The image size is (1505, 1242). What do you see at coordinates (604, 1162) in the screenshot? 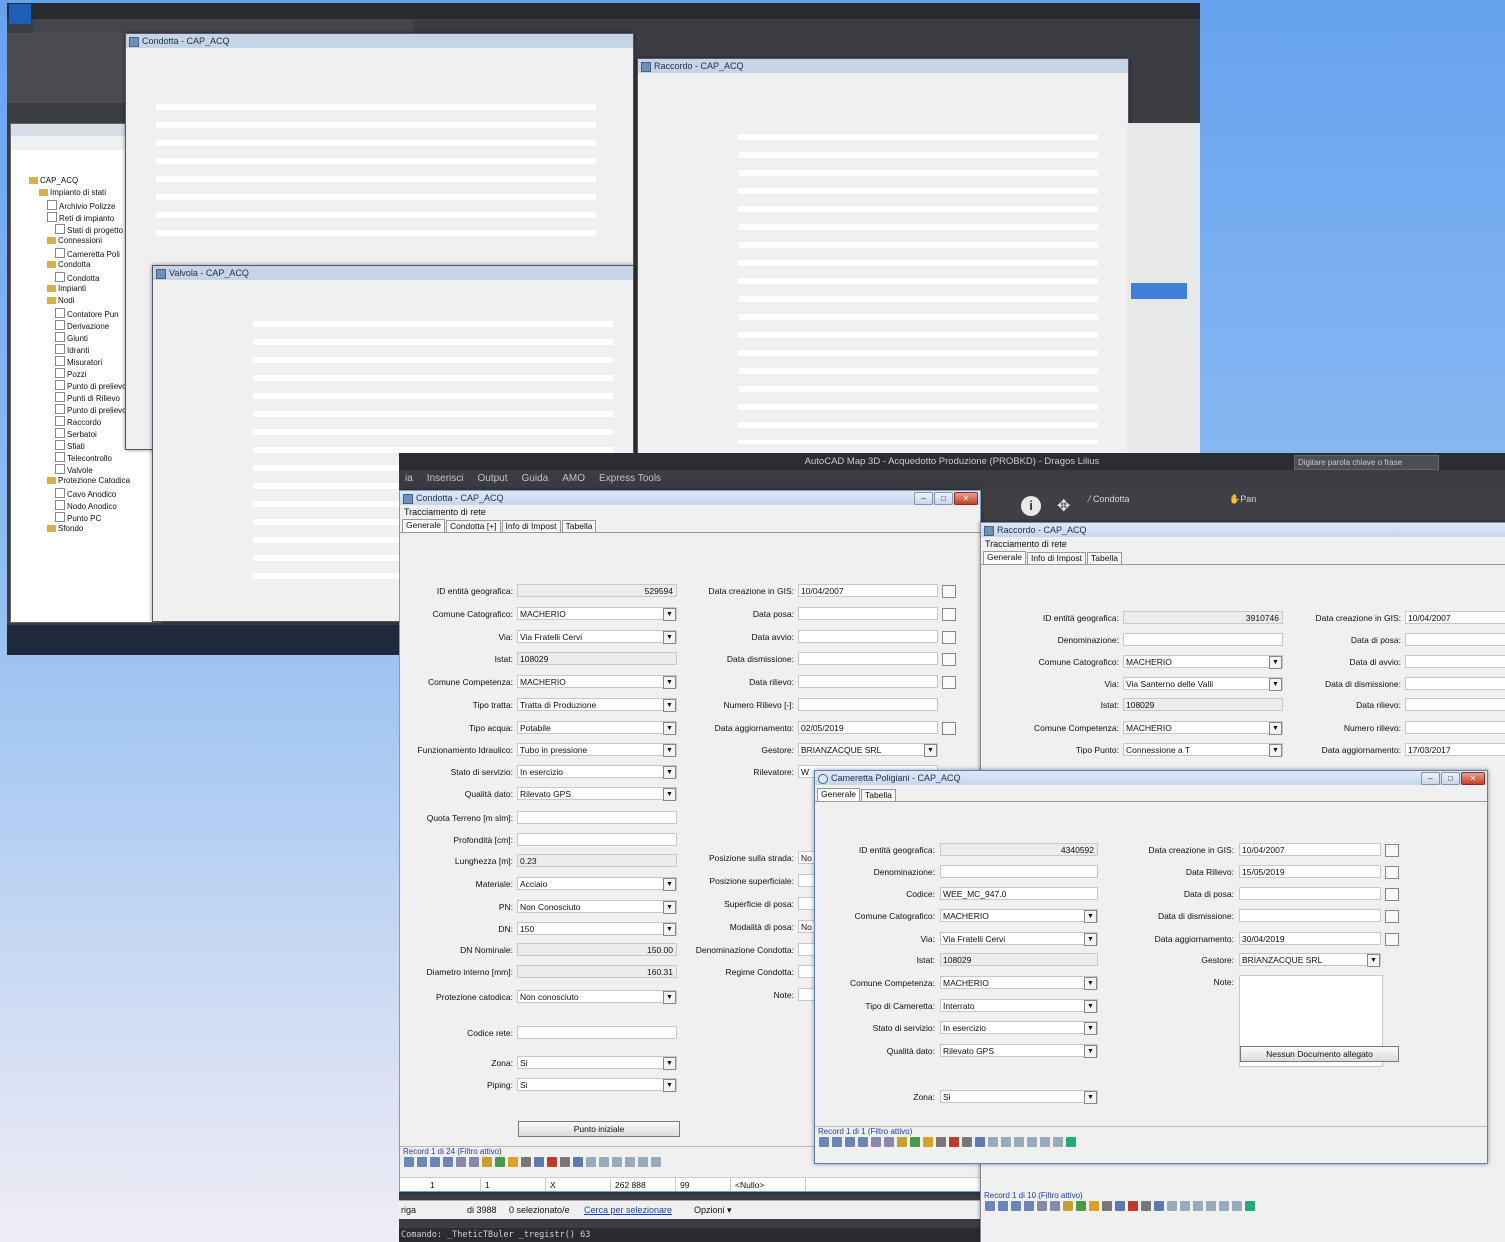
I see `layer-icon` at bounding box center [604, 1162].